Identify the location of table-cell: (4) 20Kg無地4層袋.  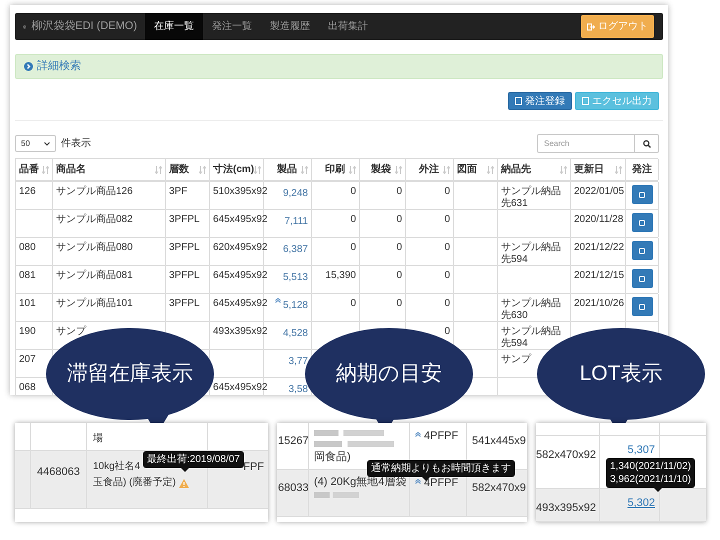
(359, 482).